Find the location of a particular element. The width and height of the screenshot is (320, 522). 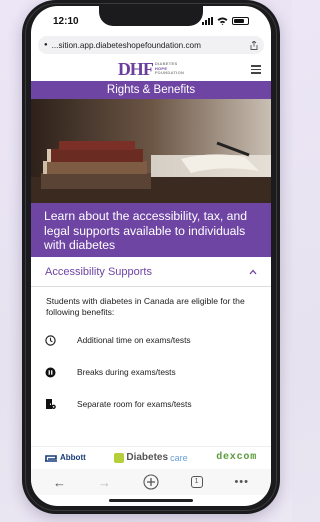

sponsor-bar: Abbott Diabetes care Dexcom is located at coordinates (151, 457).